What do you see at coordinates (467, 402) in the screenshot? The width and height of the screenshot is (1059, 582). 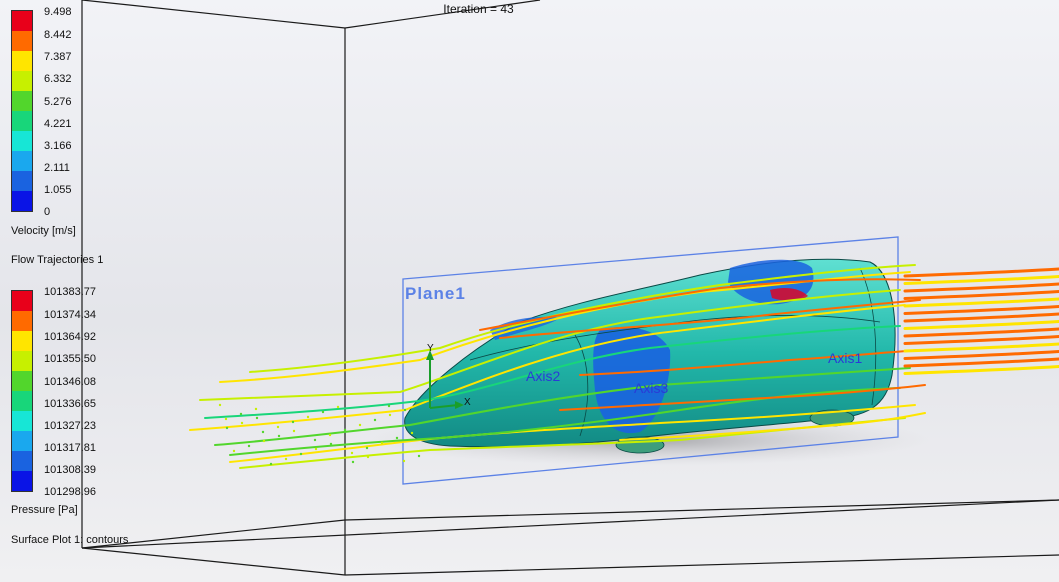 I see `triad-x-label: X` at bounding box center [467, 402].